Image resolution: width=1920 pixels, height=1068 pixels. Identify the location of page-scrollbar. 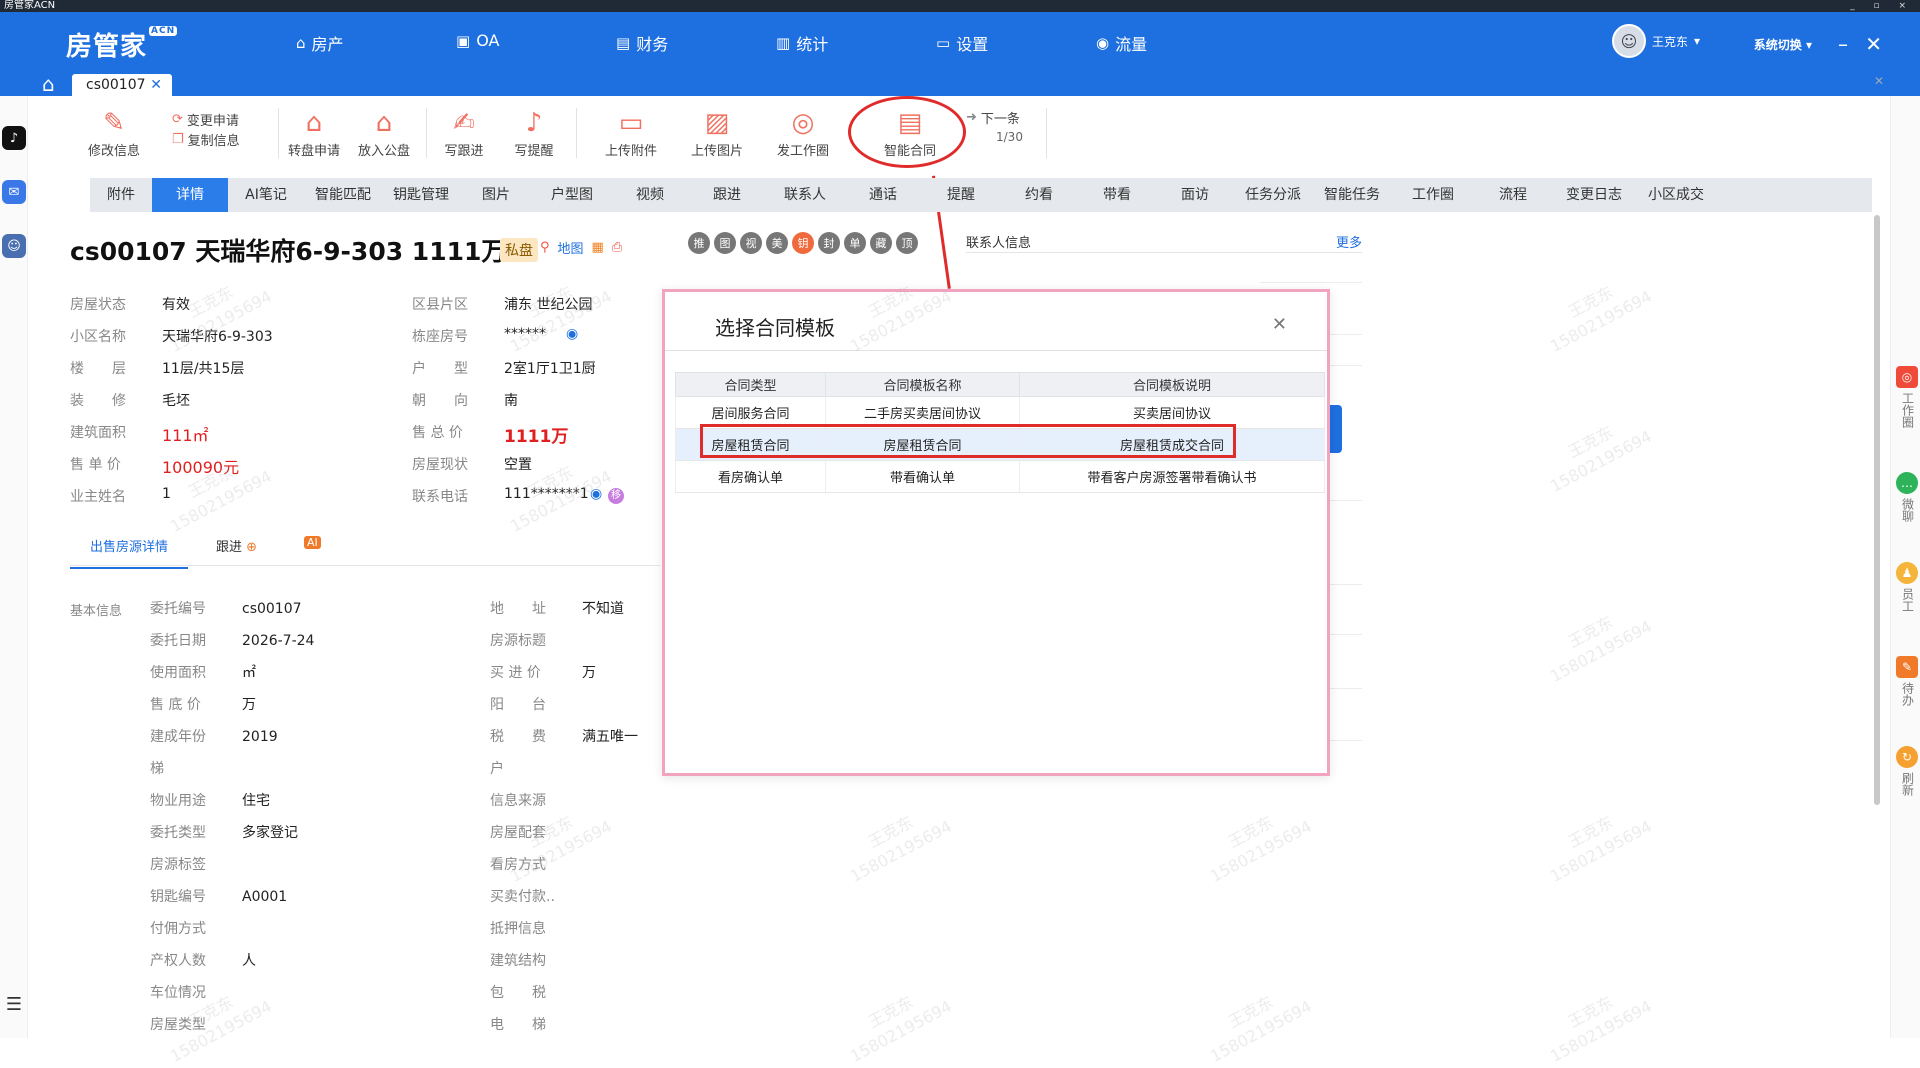
(1877, 510).